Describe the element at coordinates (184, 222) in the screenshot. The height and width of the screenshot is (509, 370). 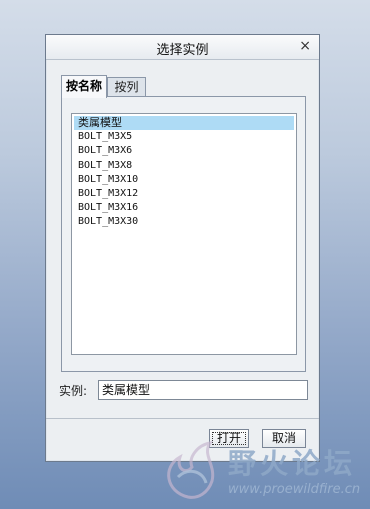
I see `list-item: BOLT_M3X30` at that location.